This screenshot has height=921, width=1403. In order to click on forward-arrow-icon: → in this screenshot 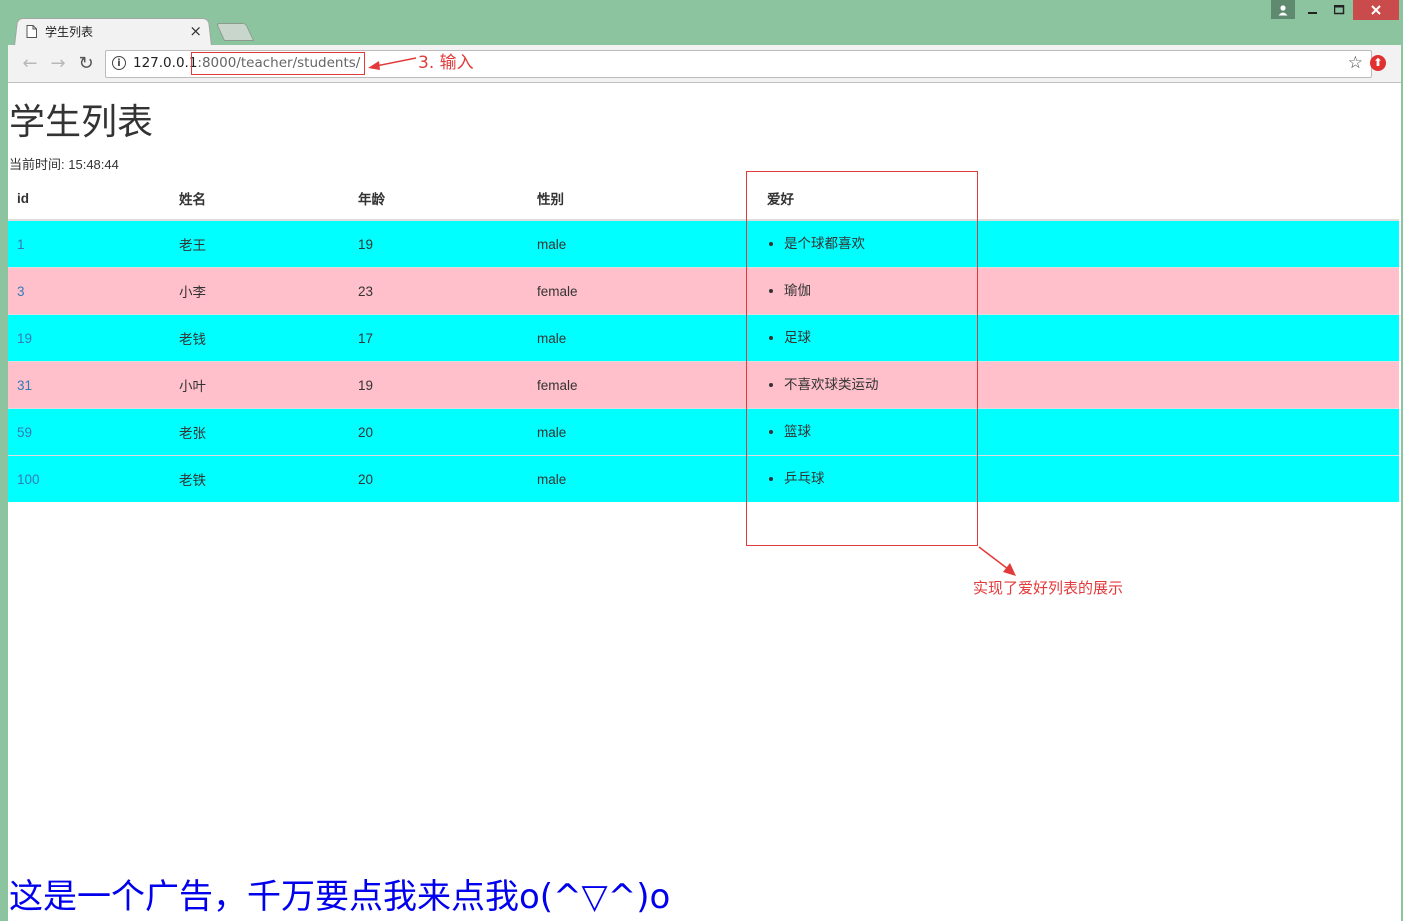, I will do `click(58, 63)`.